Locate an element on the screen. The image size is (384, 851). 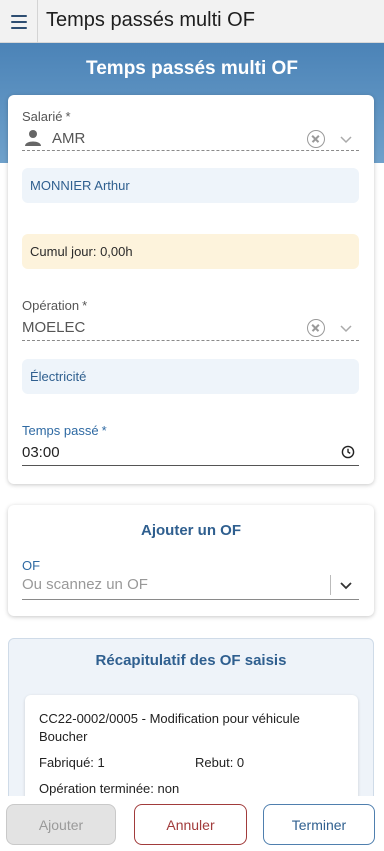
employee-name-box: MONNIER Arthur is located at coordinates (190, 185).